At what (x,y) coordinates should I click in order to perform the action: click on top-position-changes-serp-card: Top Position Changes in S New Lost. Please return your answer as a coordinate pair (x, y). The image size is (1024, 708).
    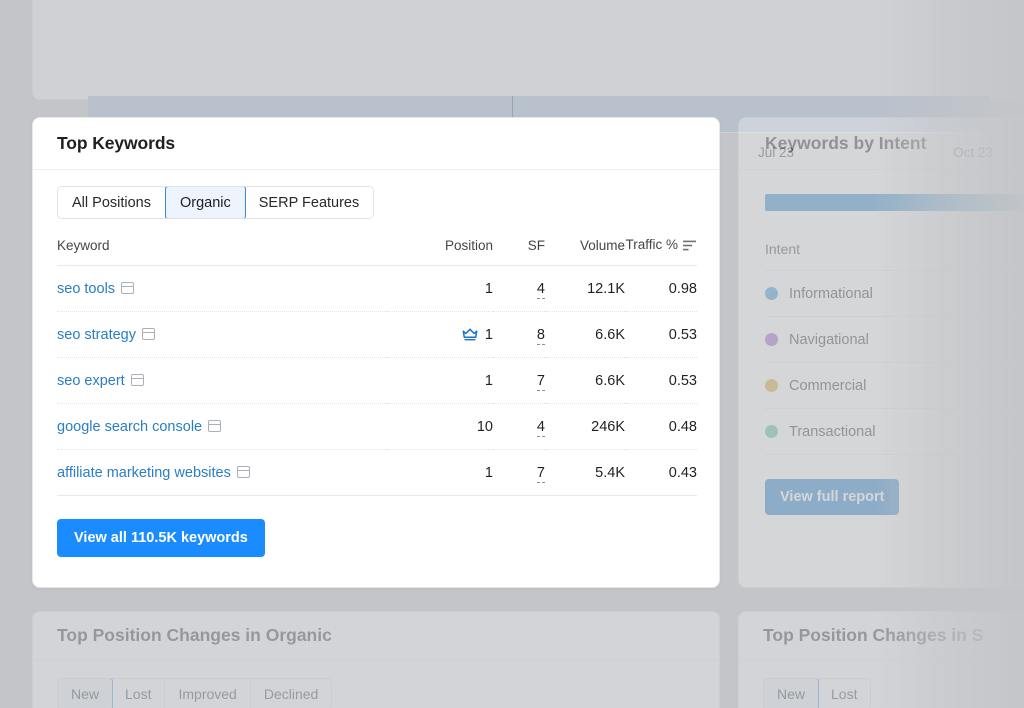
    Looking at the image, I should click on (881, 659).